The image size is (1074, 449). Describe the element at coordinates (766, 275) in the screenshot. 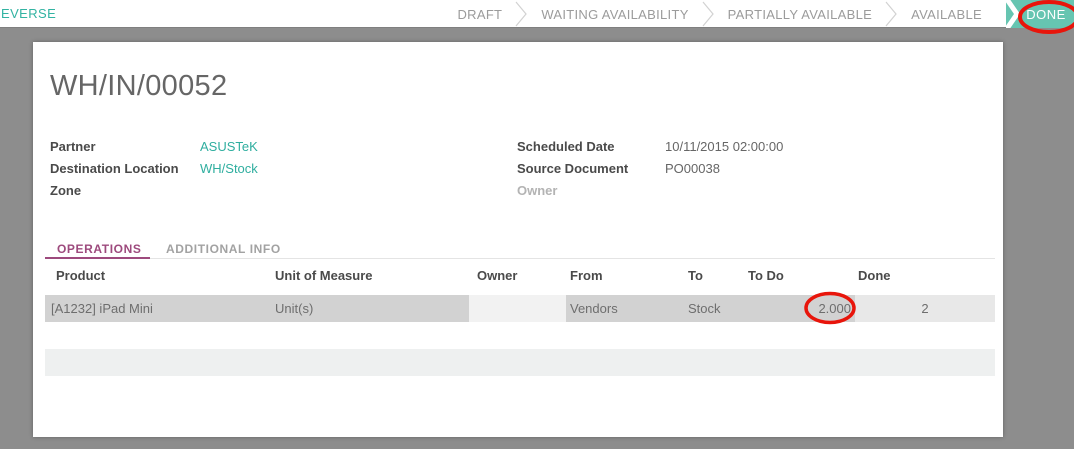

I see `column-header-to-do: To Do` at that location.